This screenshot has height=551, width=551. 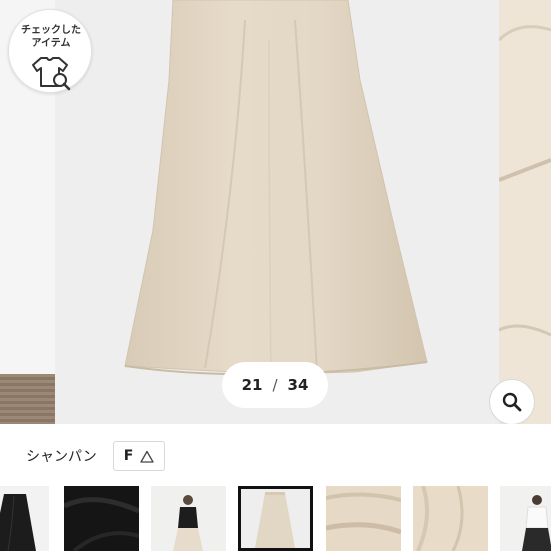 I want to click on color-name: シャンパン, so click(x=61, y=457).